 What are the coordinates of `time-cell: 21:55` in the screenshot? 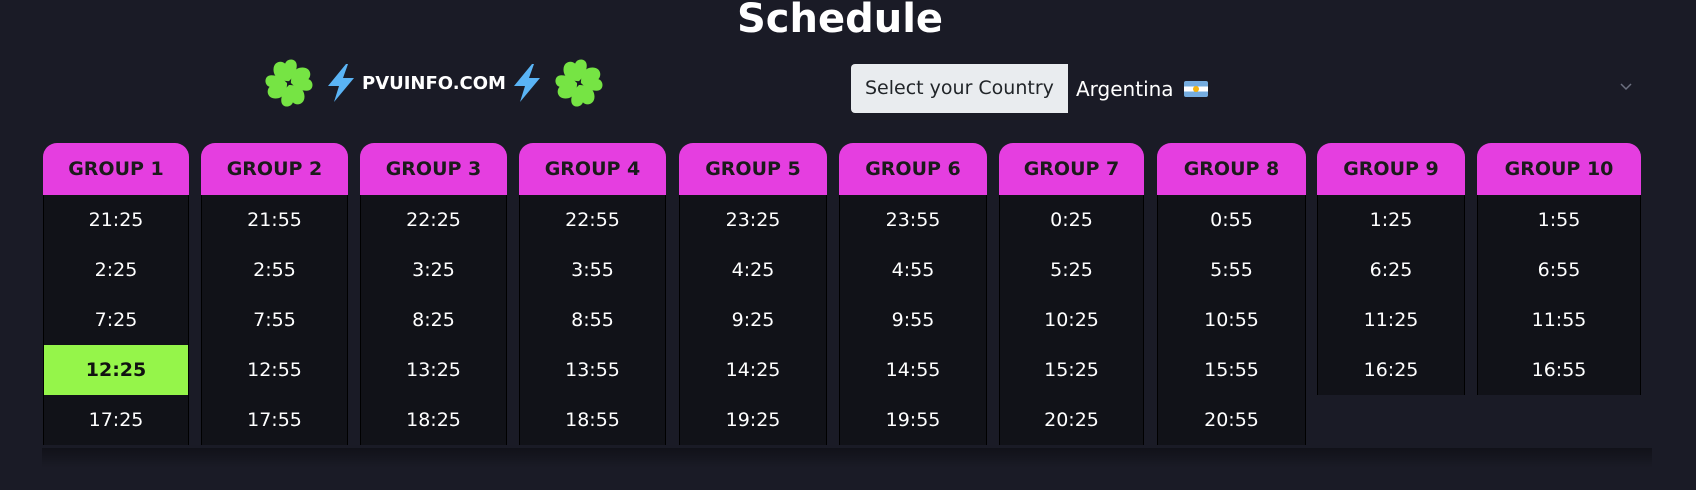 It's located at (274, 220).